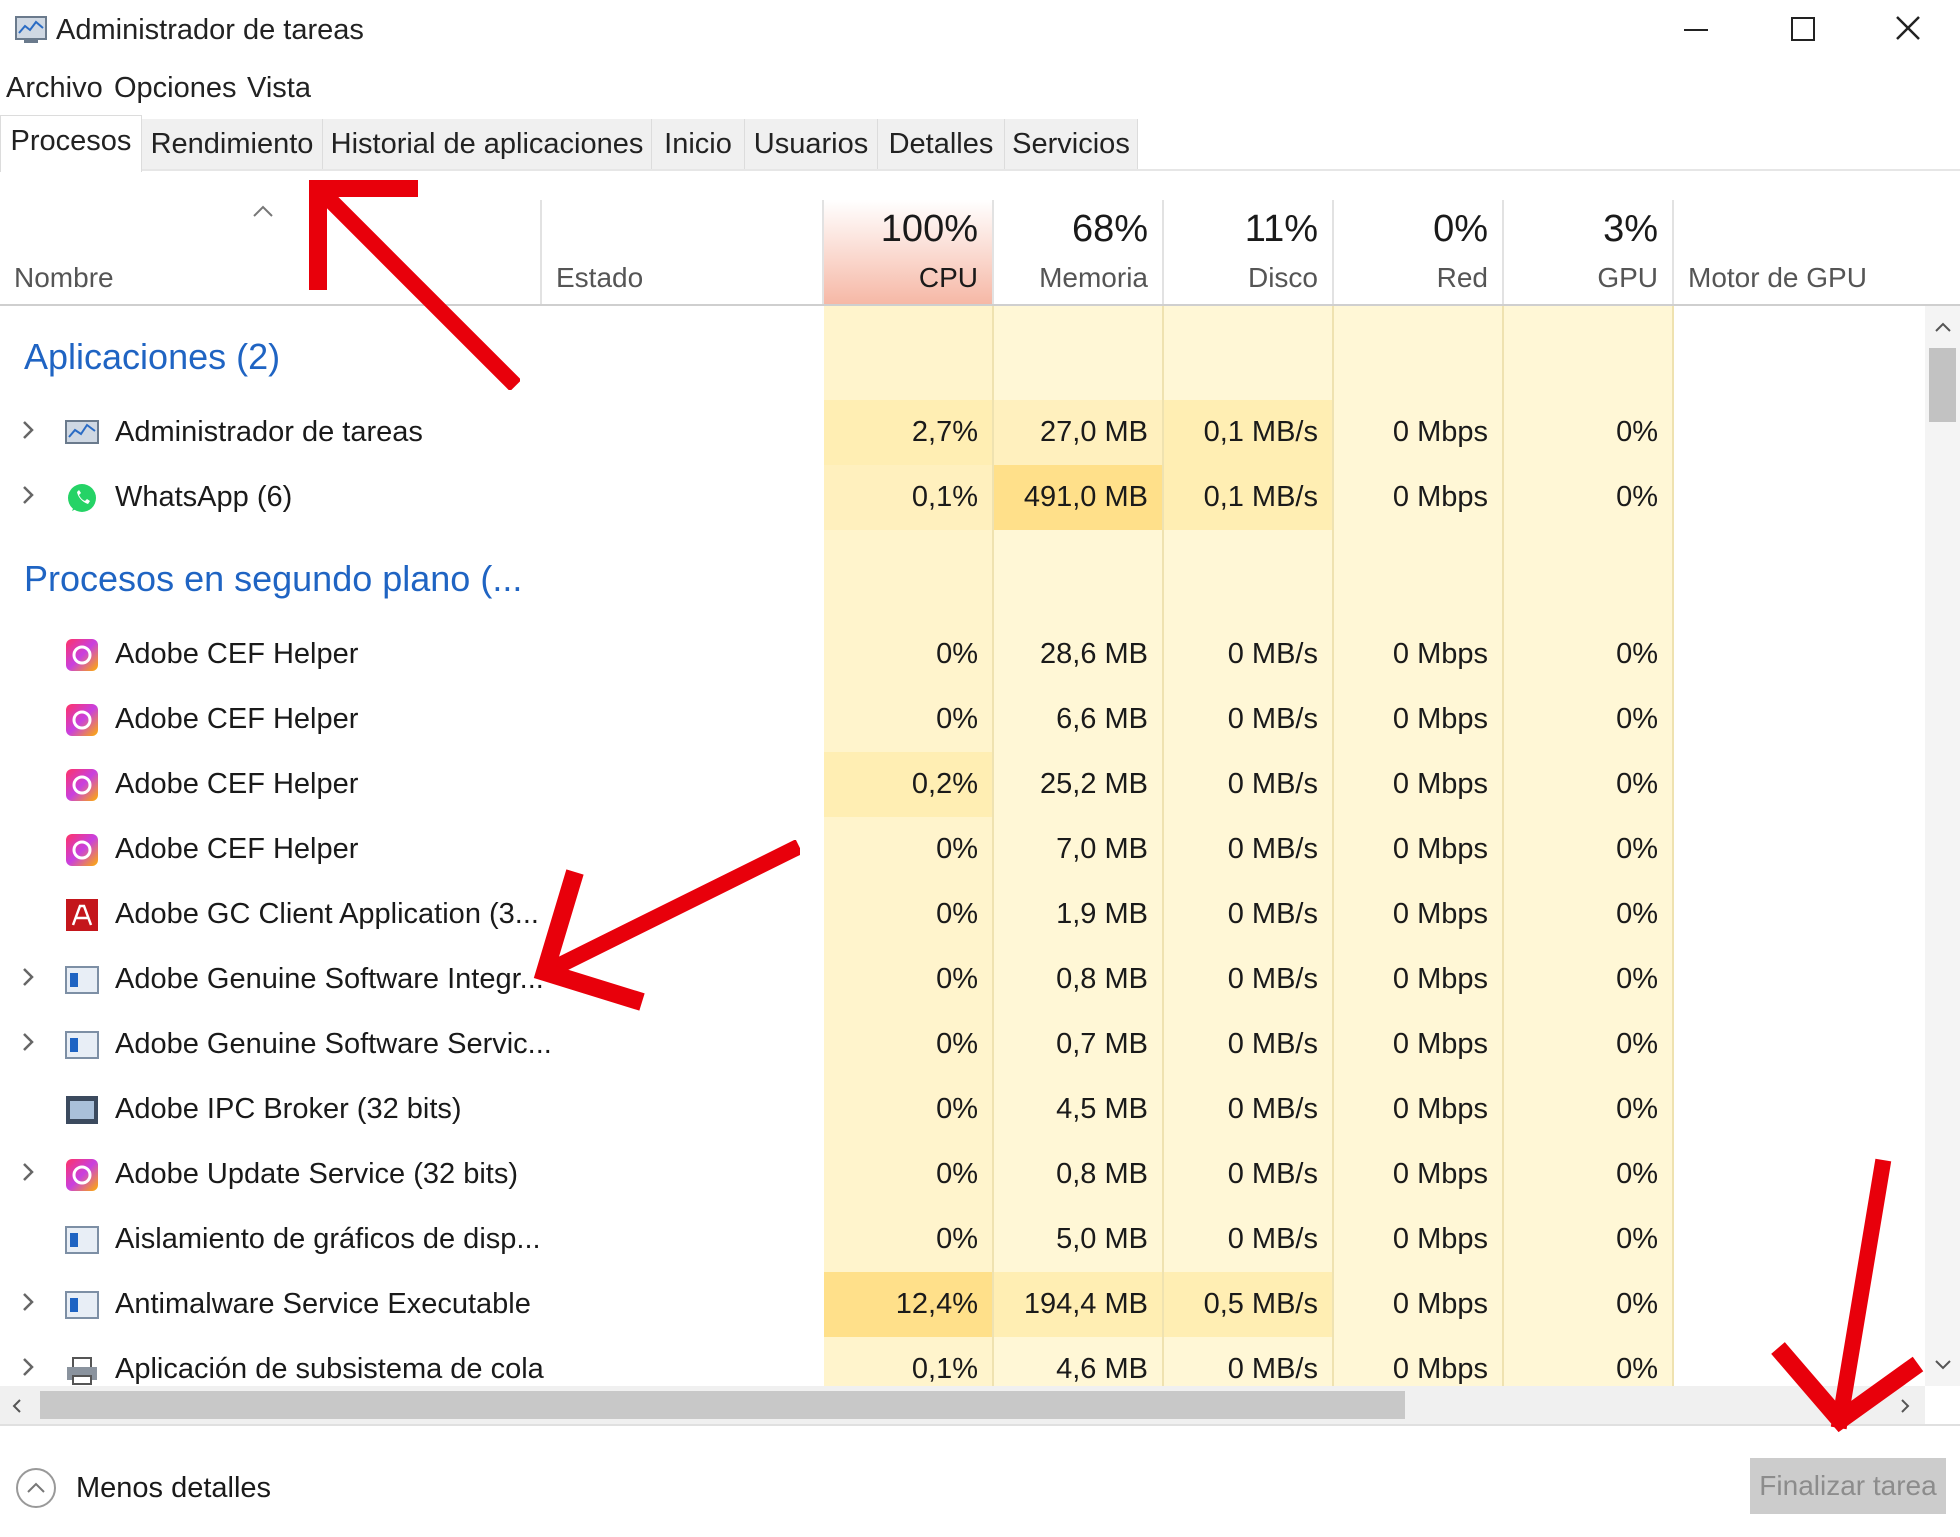  I want to click on footer-bar: Menos detalles Finalizar tarea, so click(980, 1480).